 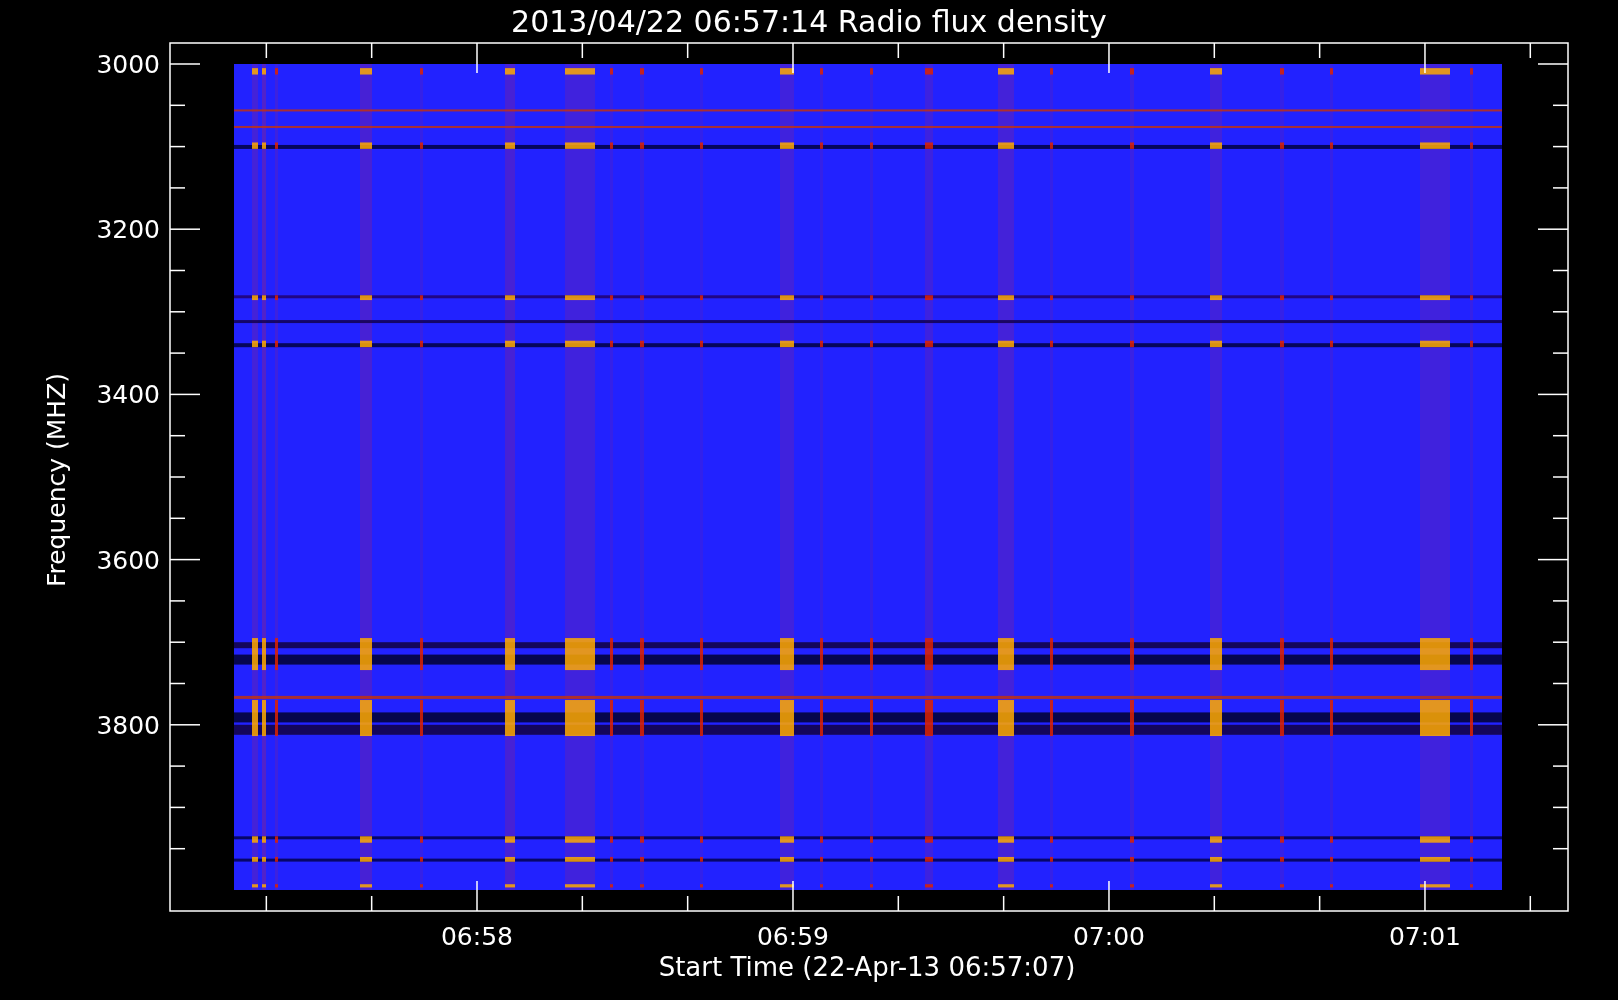 I want to click on y-tick-label: 3200, so click(x=128, y=230).